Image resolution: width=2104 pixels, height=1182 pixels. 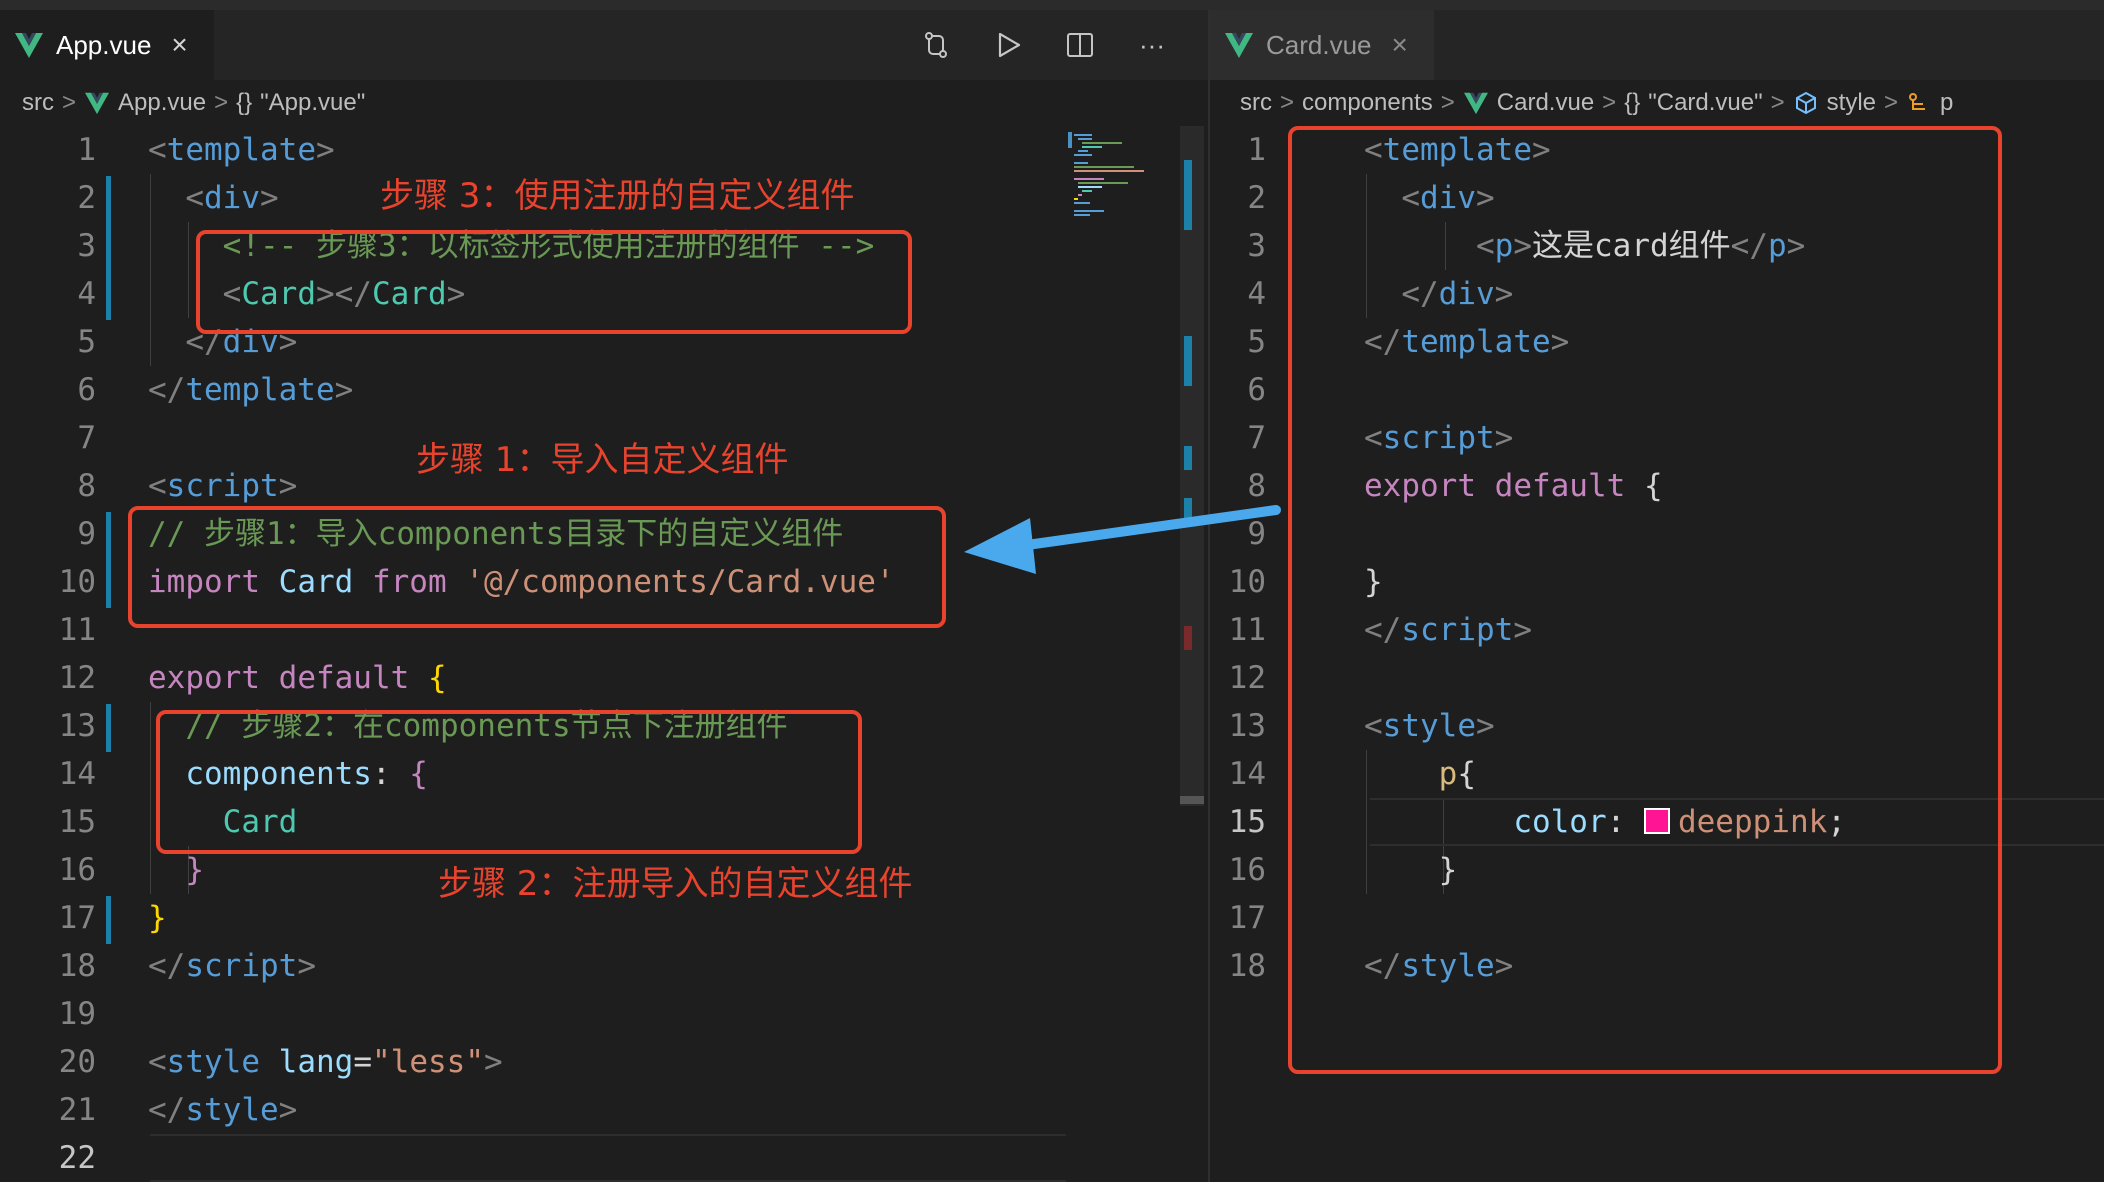 I want to click on left-tab-bar: App.vue × ···, so click(x=604, y=45).